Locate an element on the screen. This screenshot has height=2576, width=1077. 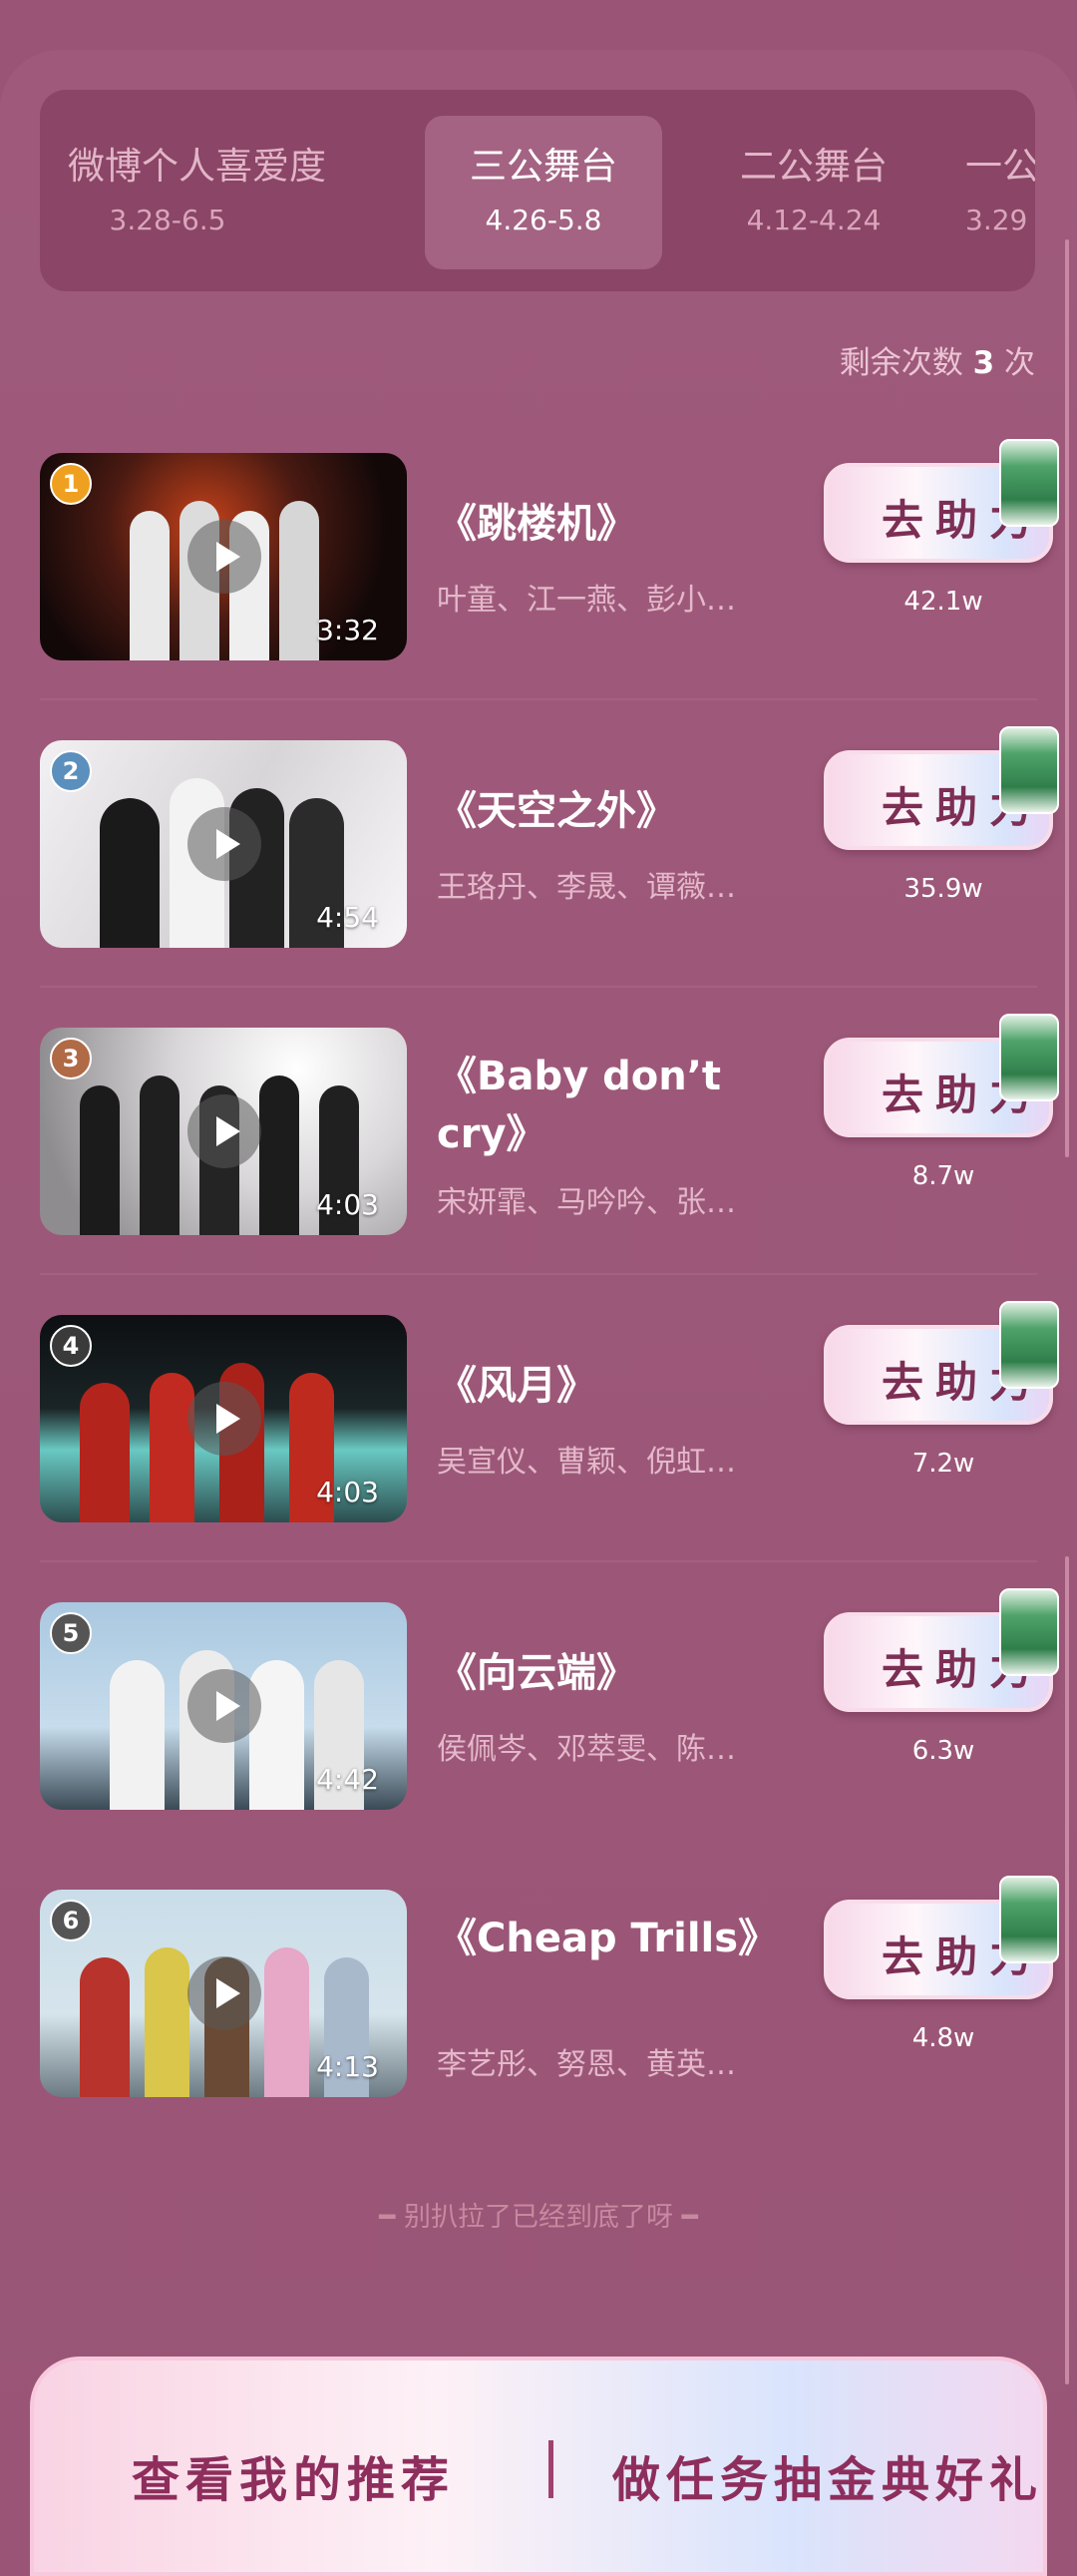
video-thumbnail: 6 4:13 is located at coordinates (223, 1993).